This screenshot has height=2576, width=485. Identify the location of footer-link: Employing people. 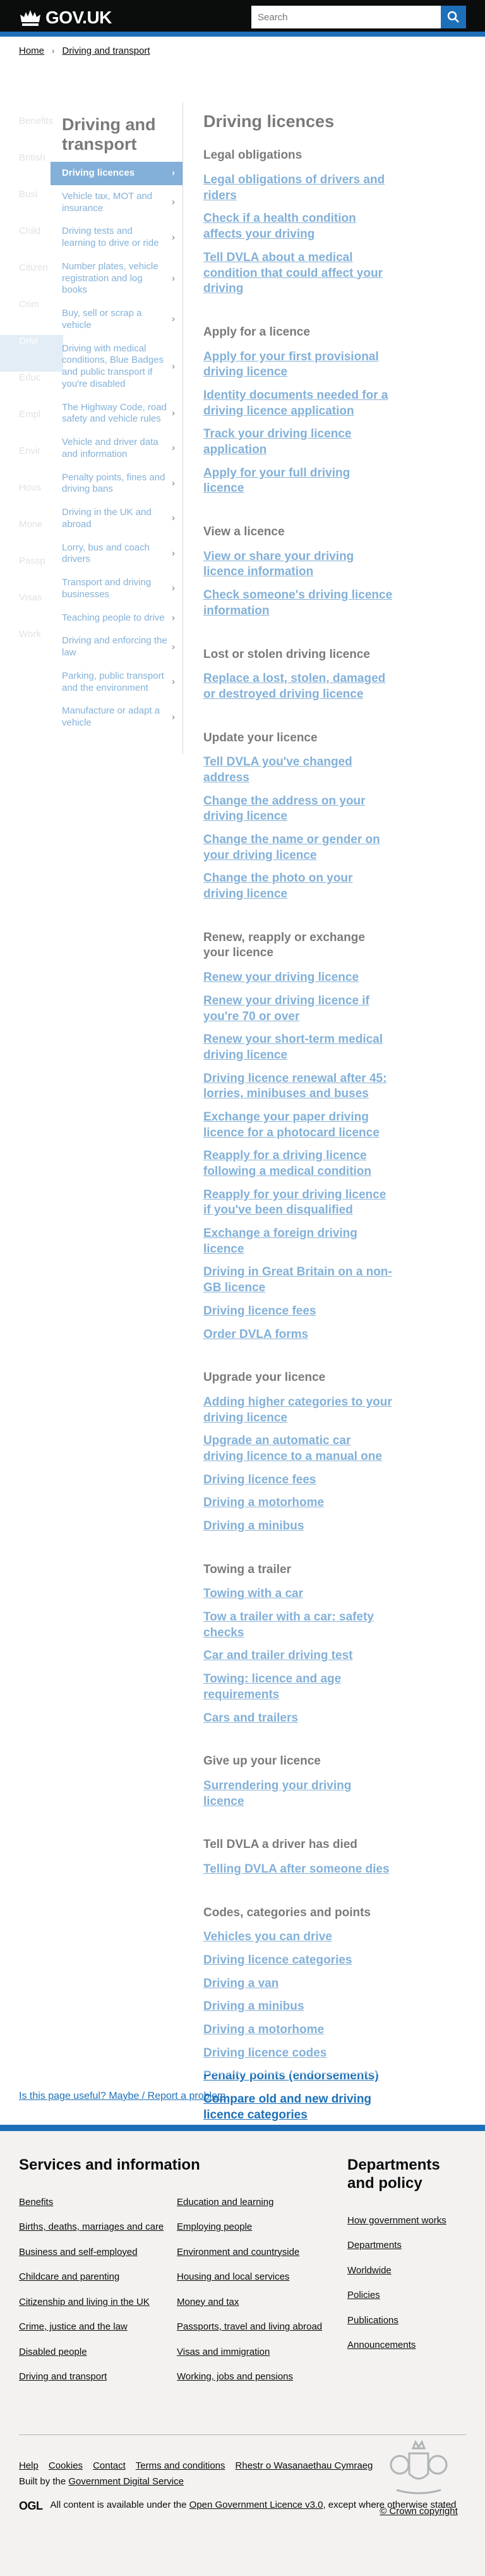
(252, 2227).